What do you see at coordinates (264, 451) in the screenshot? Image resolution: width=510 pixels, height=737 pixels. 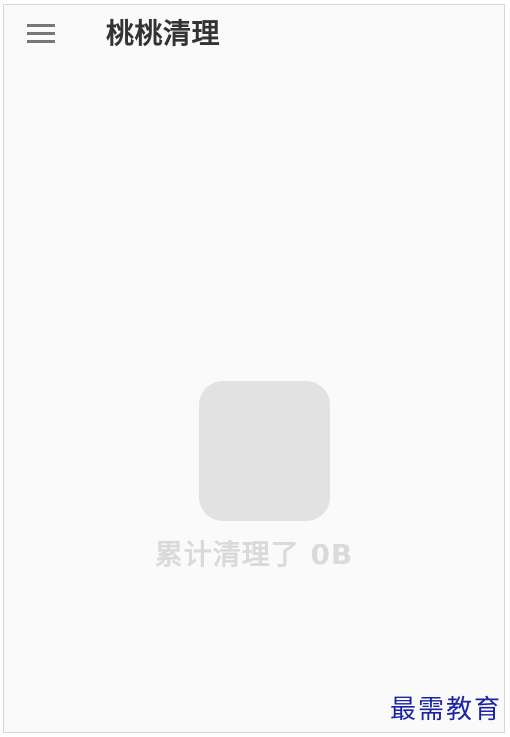 I see `app-placeholder-icon` at bounding box center [264, 451].